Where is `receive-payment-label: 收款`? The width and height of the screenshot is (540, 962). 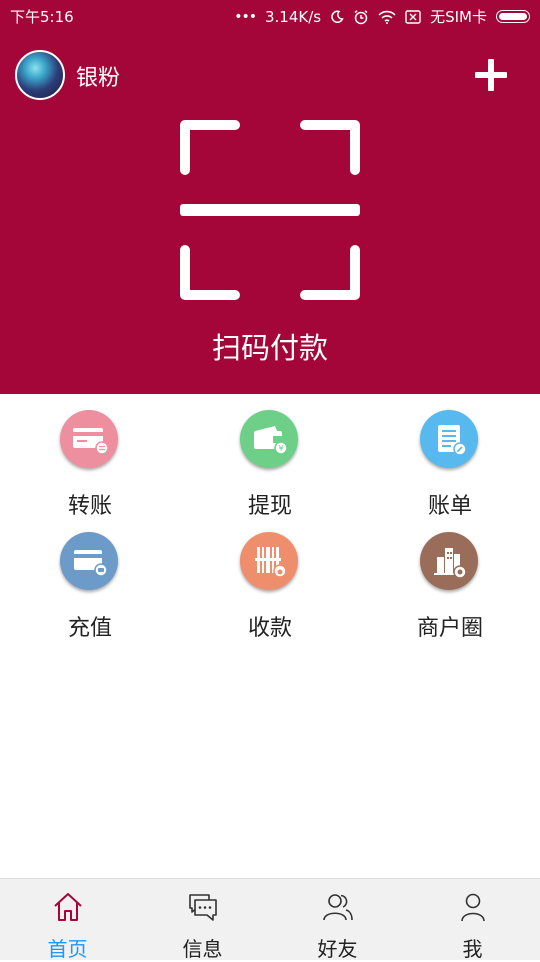 receive-payment-label: 收款 is located at coordinates (269, 628).